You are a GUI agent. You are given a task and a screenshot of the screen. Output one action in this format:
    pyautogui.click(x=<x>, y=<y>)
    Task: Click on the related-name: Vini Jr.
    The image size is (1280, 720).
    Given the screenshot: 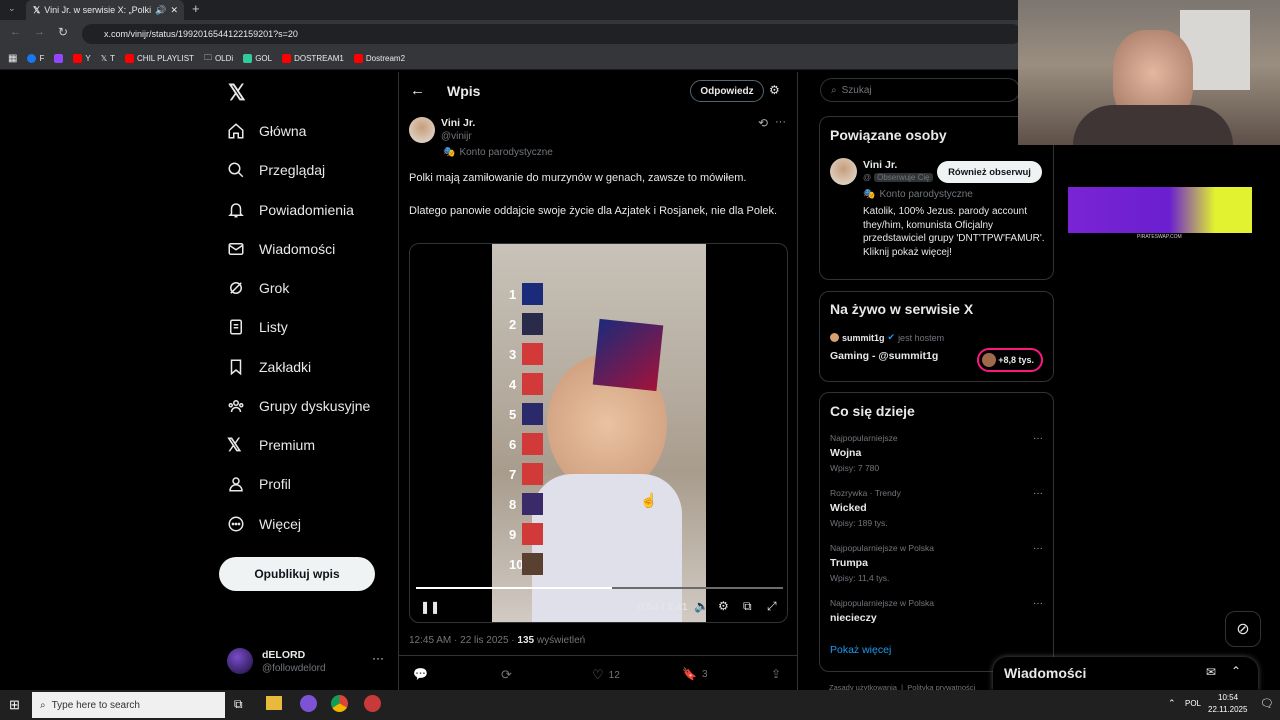 What is the action you would take?
    pyautogui.click(x=880, y=165)
    